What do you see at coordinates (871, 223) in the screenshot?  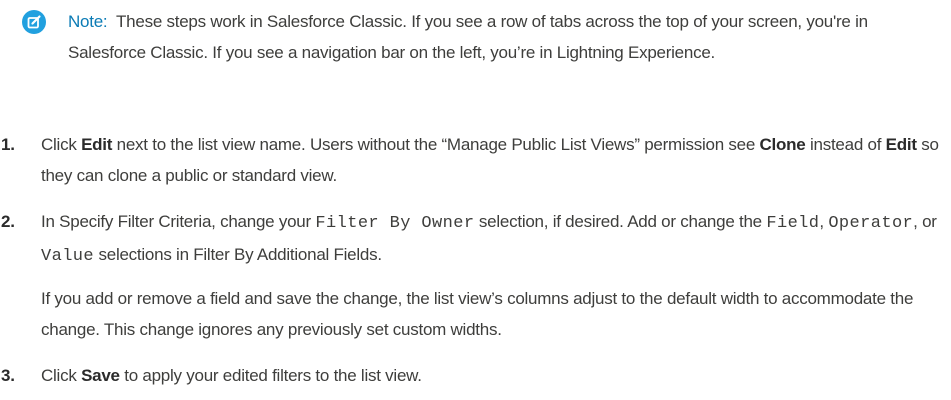 I see `code-operator: Operator` at bounding box center [871, 223].